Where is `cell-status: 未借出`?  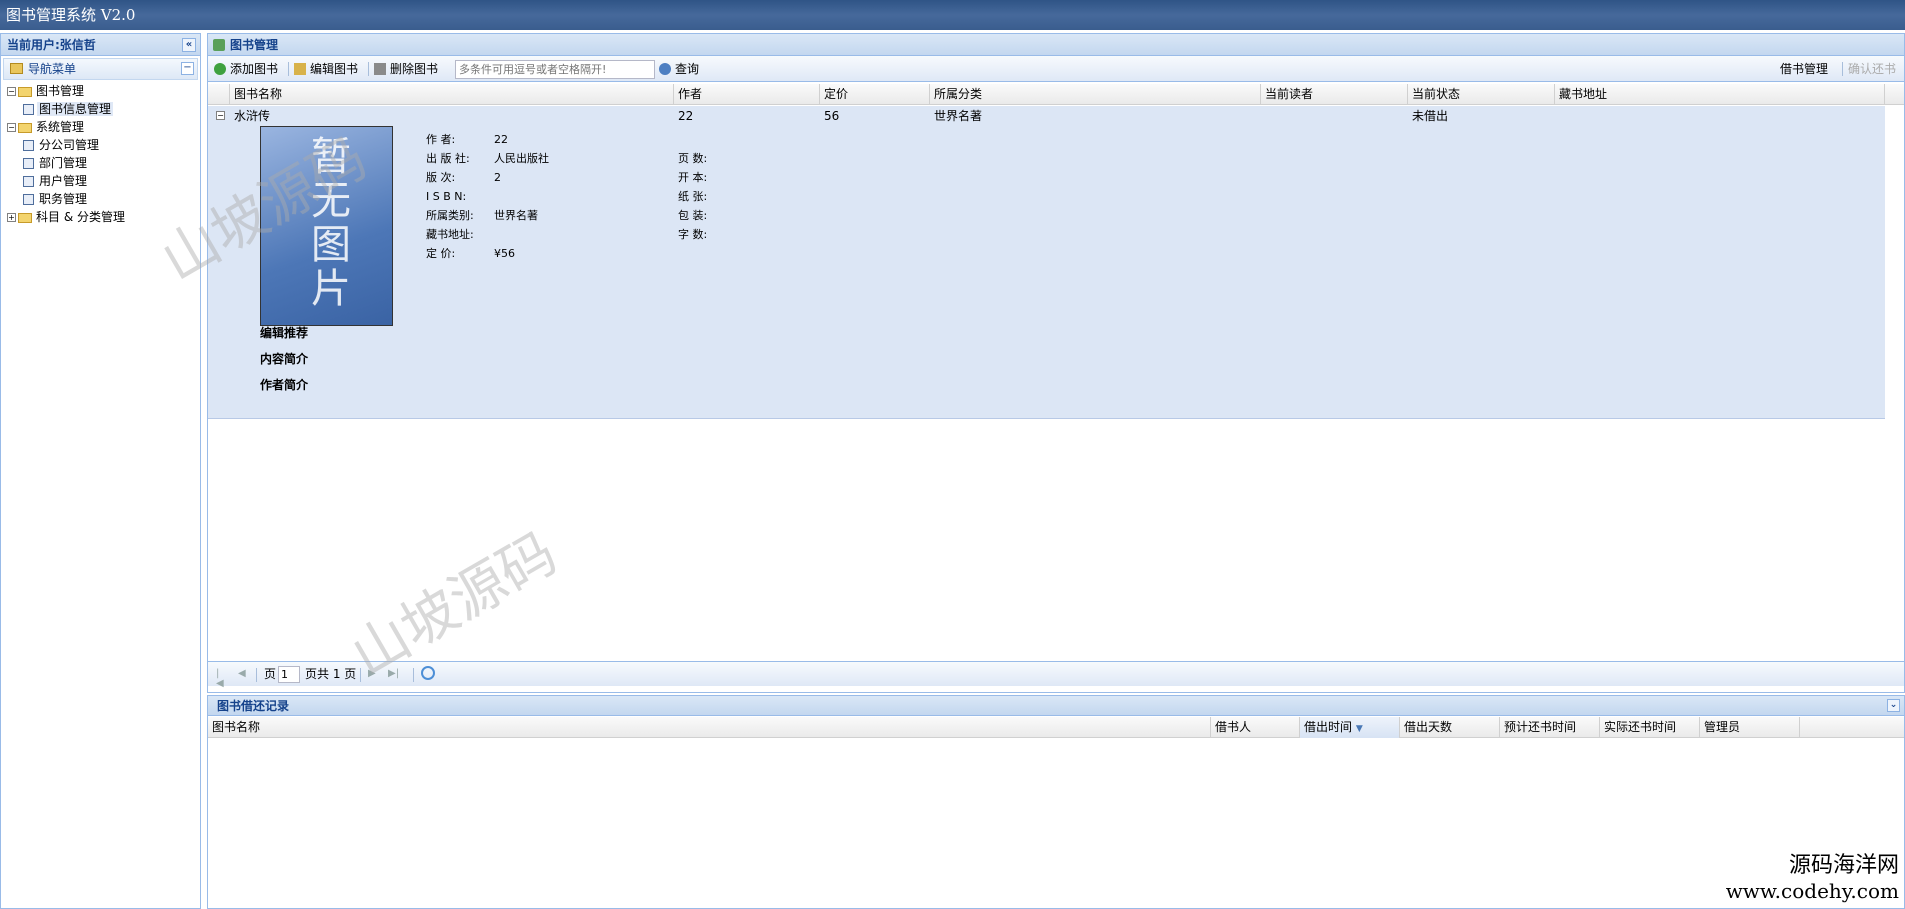
cell-status: 未借出 is located at coordinates (1430, 116).